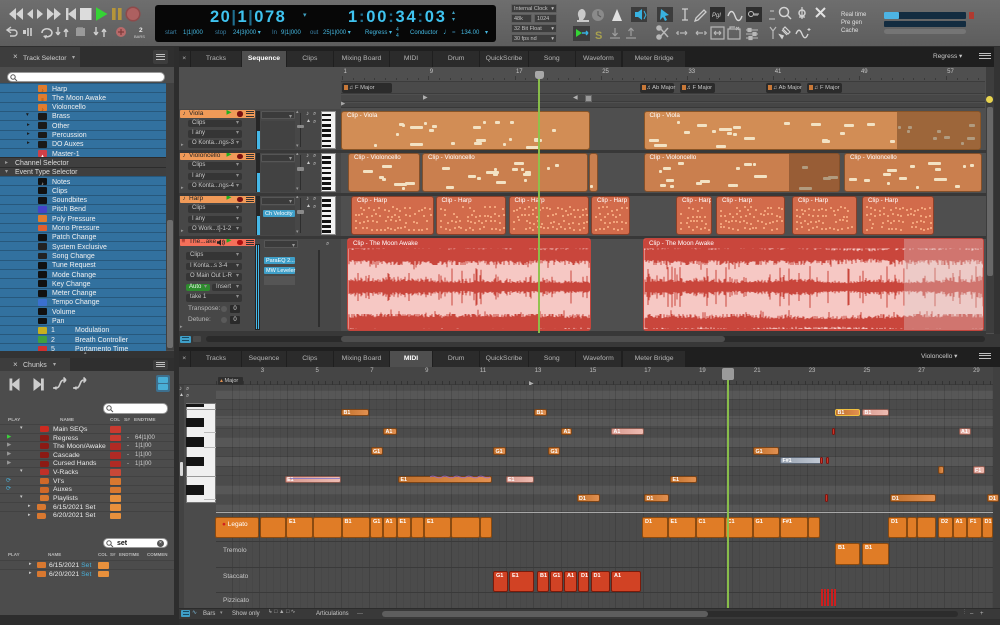  I want to click on svg-text: Pgl, so click(716, 16).